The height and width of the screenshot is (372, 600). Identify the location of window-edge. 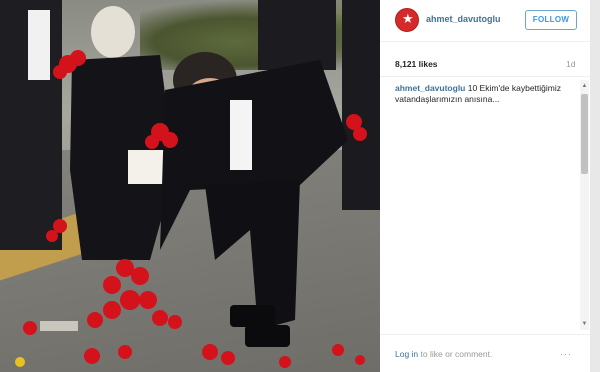
(595, 186).